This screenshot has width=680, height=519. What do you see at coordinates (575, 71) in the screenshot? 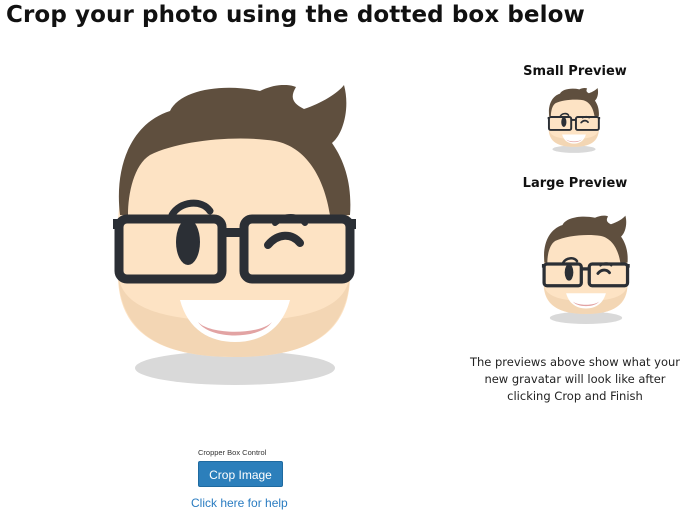
I see `small-preview-title: Small Preview` at bounding box center [575, 71].